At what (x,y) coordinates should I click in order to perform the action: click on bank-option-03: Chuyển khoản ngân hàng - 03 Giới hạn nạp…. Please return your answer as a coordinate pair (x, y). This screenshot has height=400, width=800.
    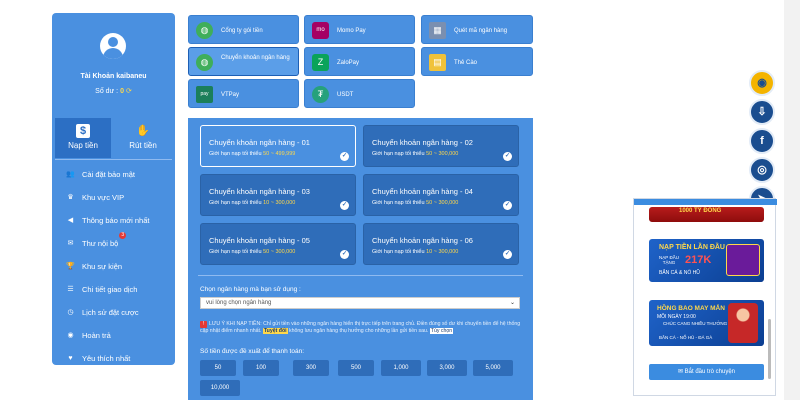
    Looking at the image, I should click on (278, 195).